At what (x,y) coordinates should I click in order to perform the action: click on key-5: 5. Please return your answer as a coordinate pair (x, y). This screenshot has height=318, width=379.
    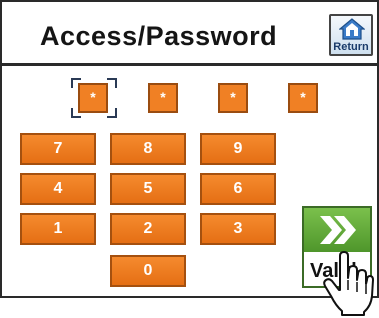
    Looking at the image, I should click on (148, 189).